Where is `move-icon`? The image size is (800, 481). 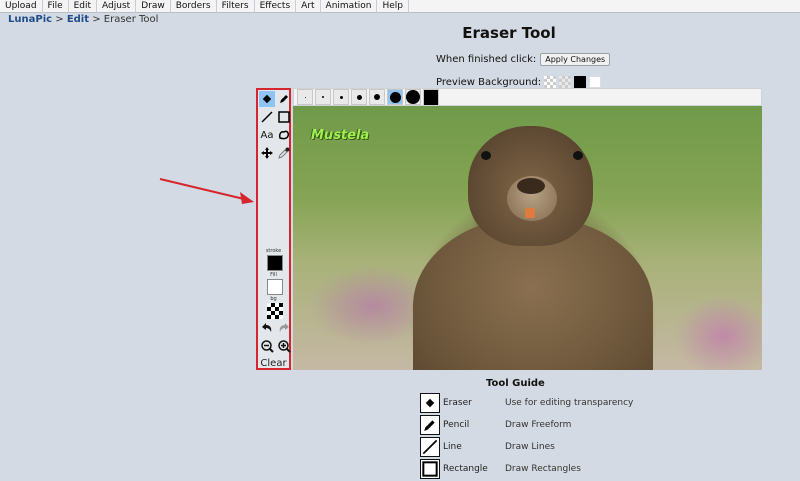
move-icon is located at coordinates (267, 153).